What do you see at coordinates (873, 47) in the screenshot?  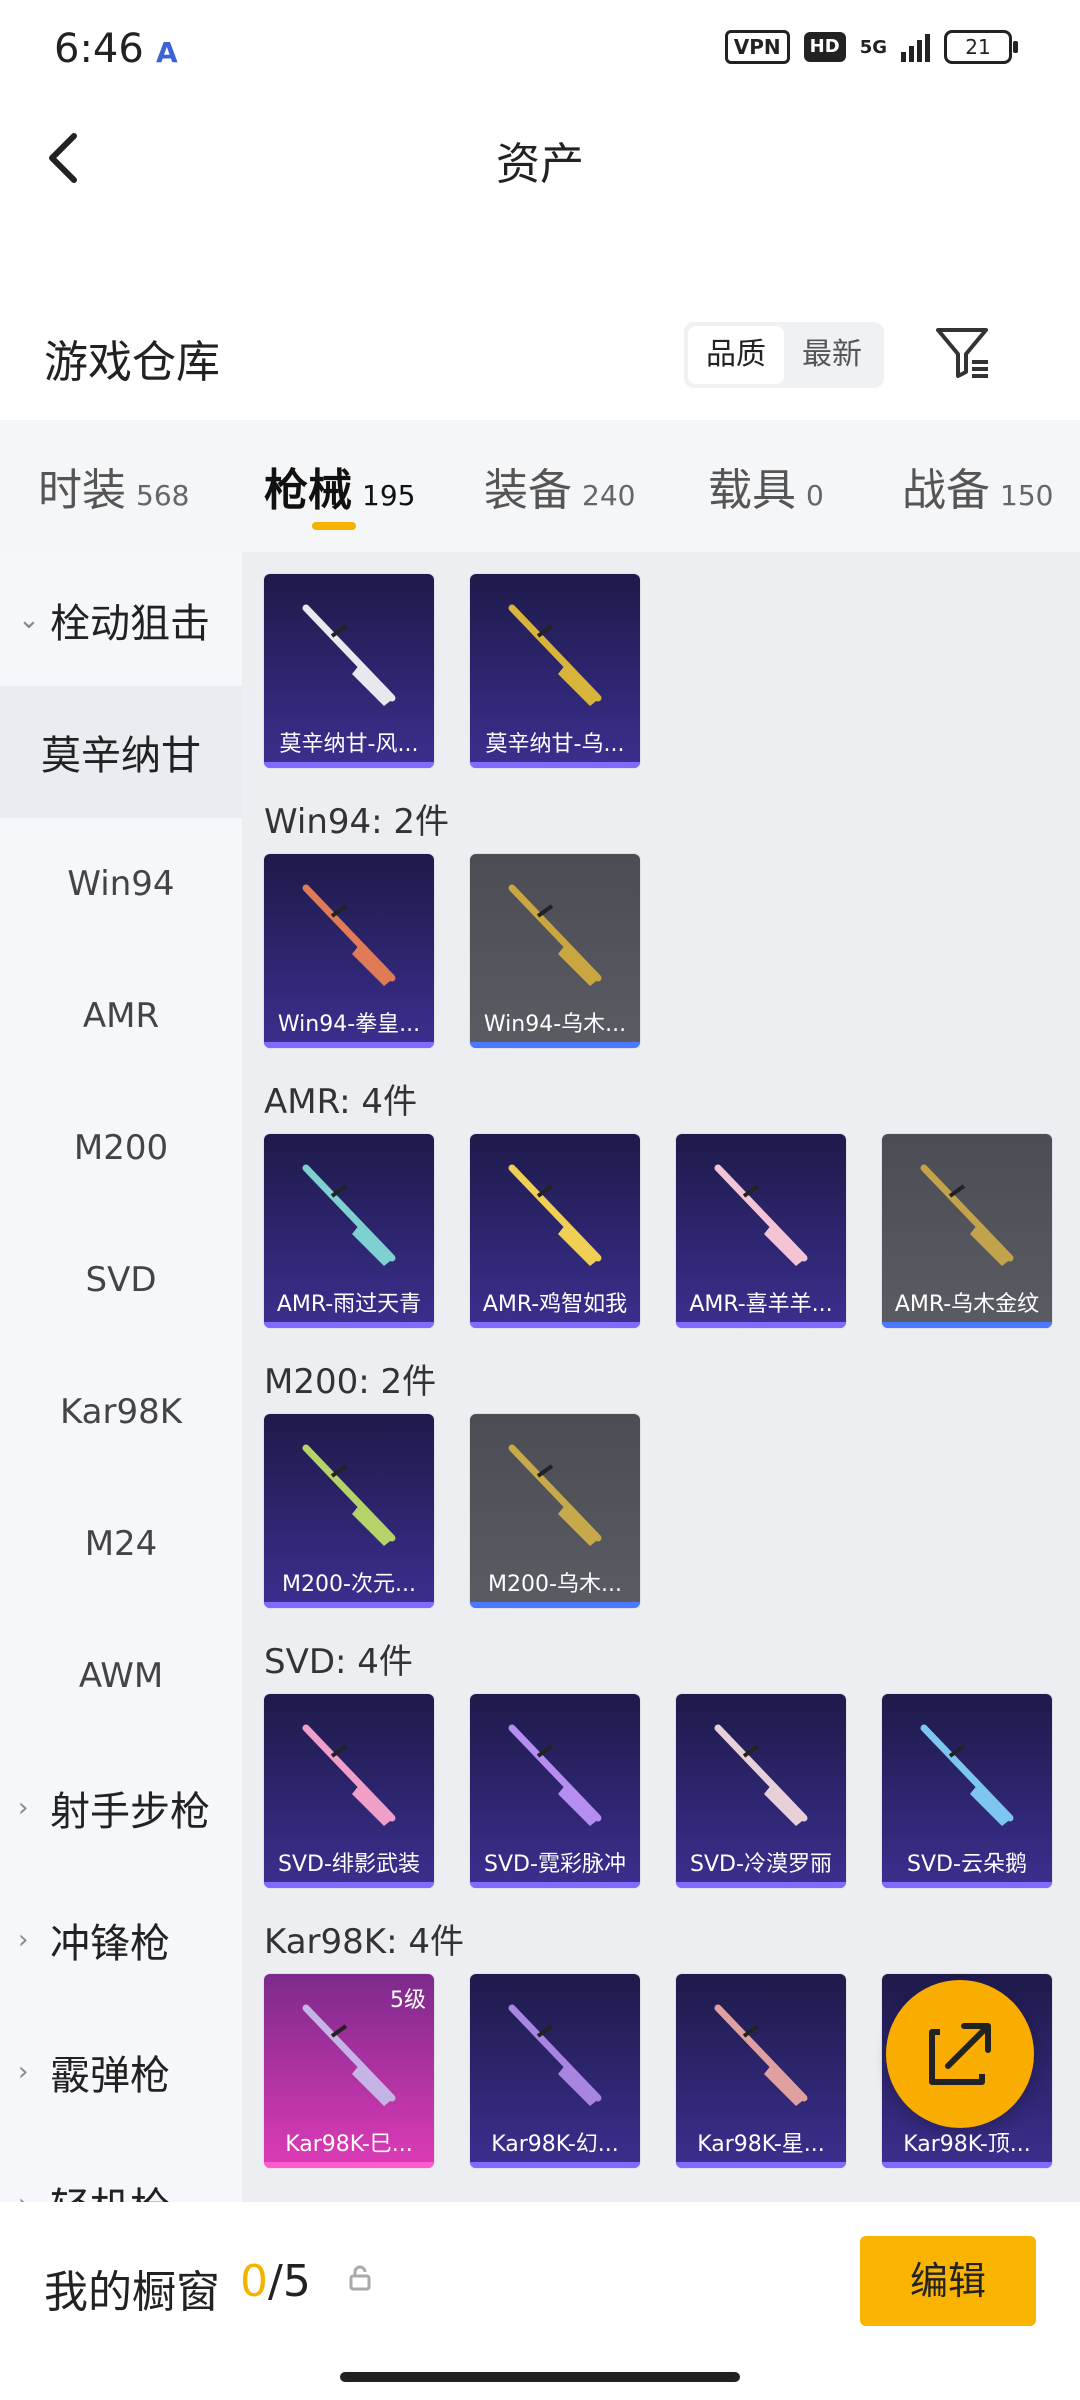 I see `network-label: 5G` at bounding box center [873, 47].